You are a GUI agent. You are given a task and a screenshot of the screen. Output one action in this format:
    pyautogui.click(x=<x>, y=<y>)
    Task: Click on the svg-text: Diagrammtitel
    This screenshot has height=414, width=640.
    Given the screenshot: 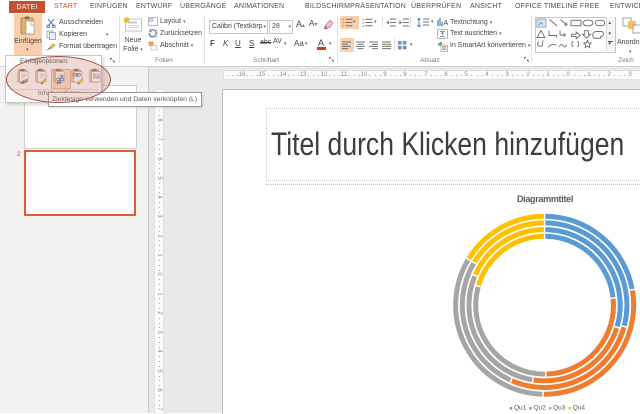 What is the action you would take?
    pyautogui.click(x=545, y=199)
    